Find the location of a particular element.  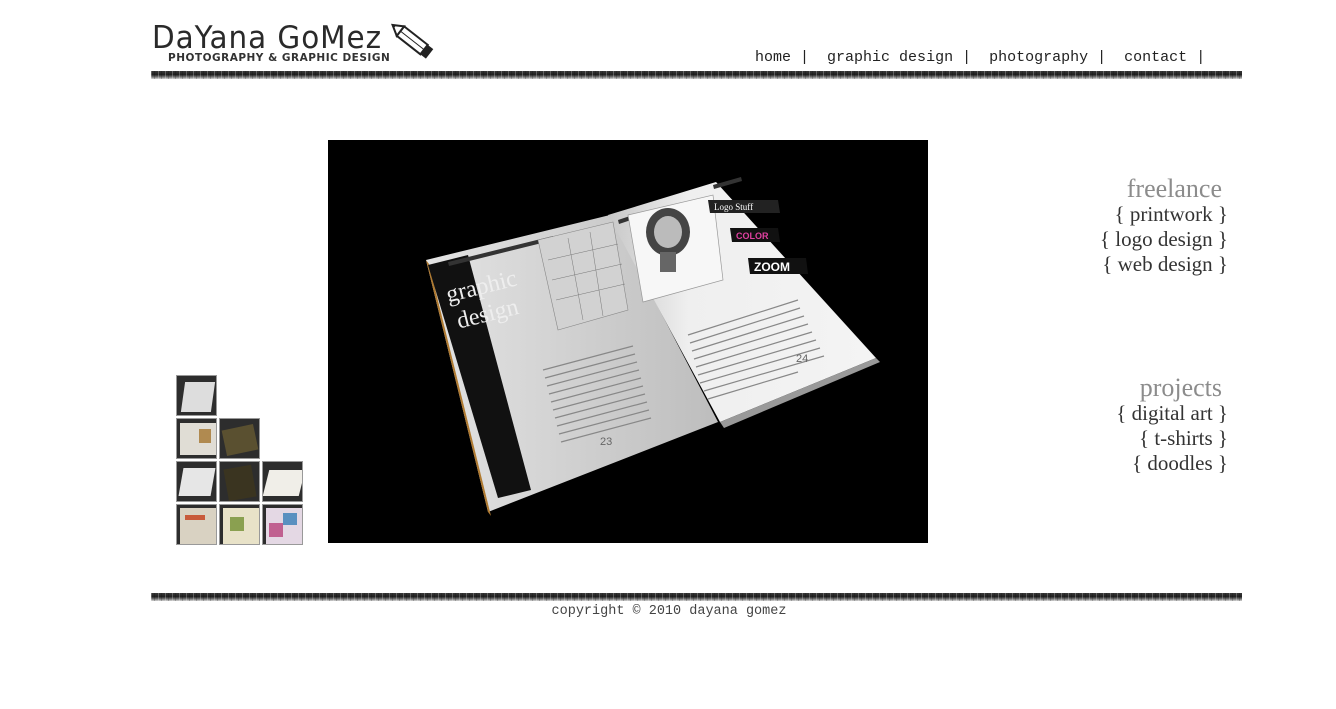

header-divider is located at coordinates (696, 75).